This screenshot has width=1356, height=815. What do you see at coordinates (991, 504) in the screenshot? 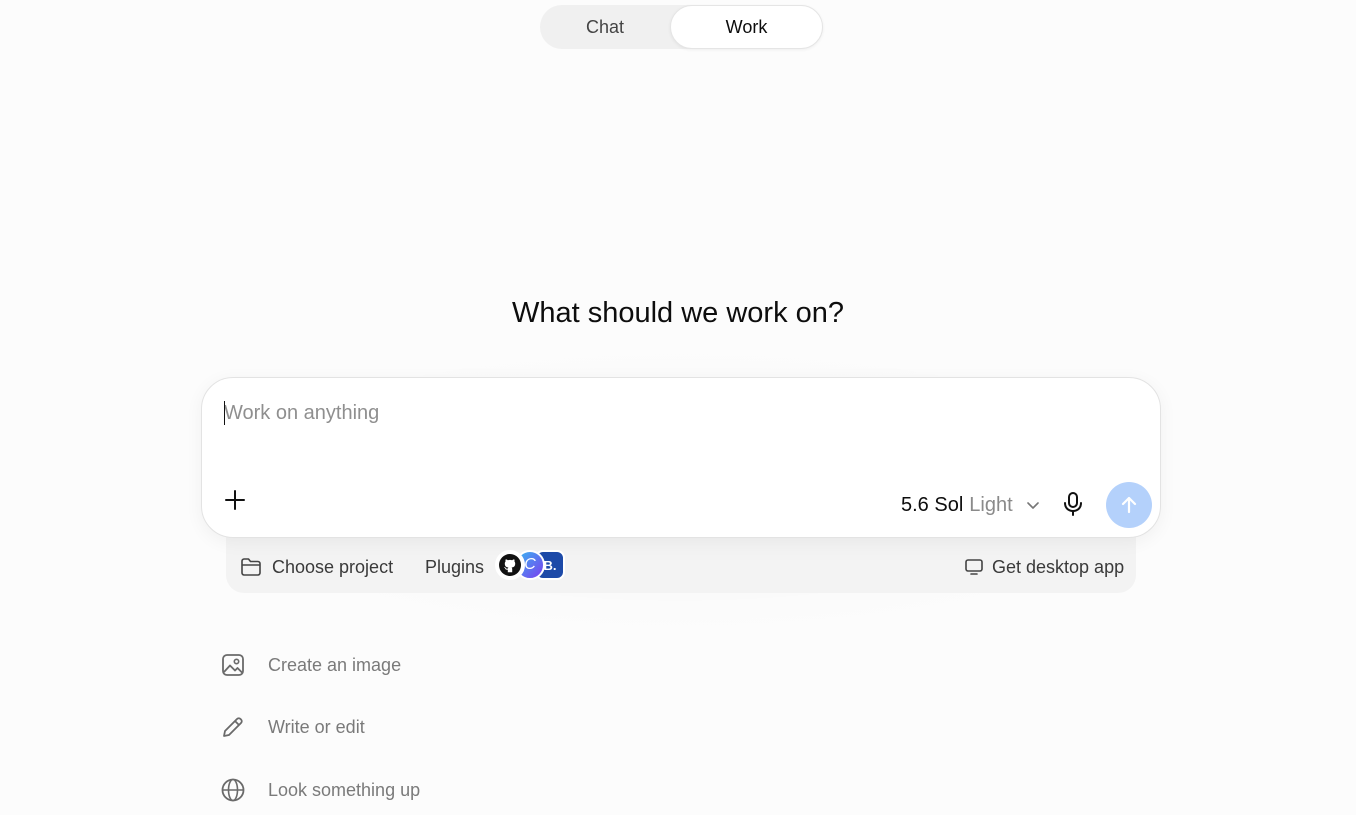
I see `model-variant: Light` at bounding box center [991, 504].